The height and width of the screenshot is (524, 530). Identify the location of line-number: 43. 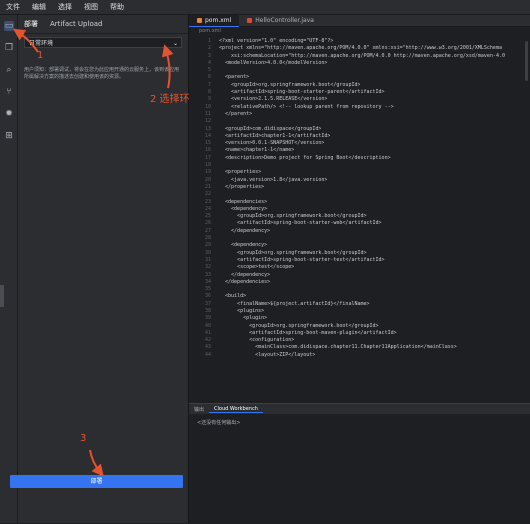
(207, 347).